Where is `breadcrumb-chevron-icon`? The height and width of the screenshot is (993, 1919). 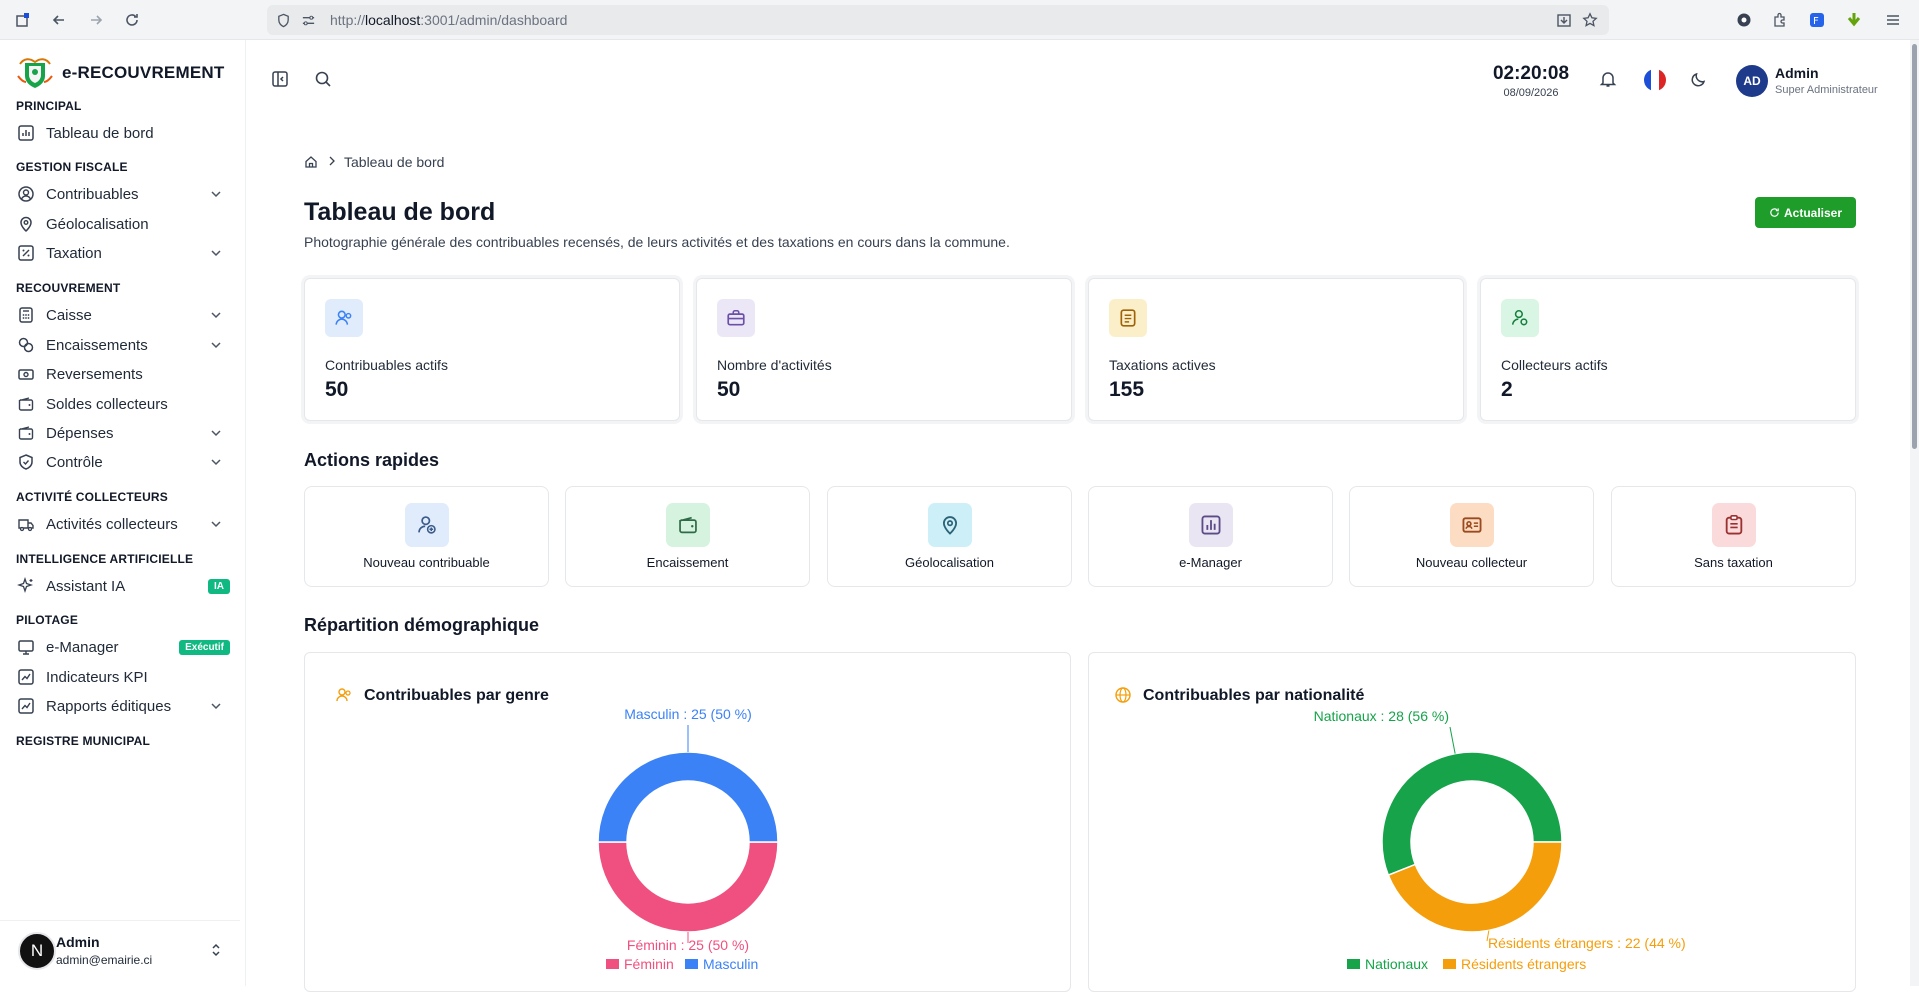
breadcrumb-chevron-icon is located at coordinates (332, 163).